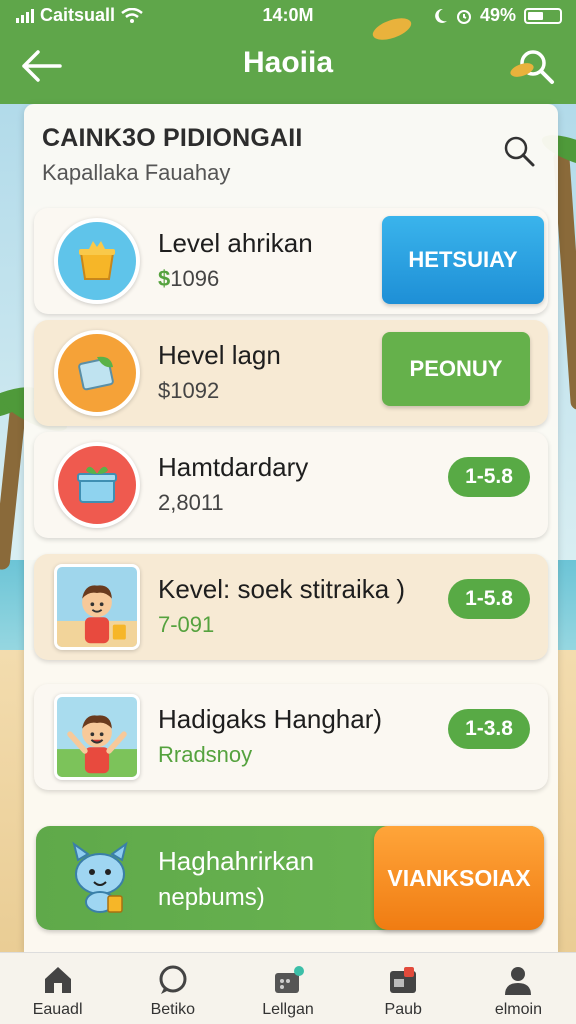  I want to click on store-icon, so click(289, 979).